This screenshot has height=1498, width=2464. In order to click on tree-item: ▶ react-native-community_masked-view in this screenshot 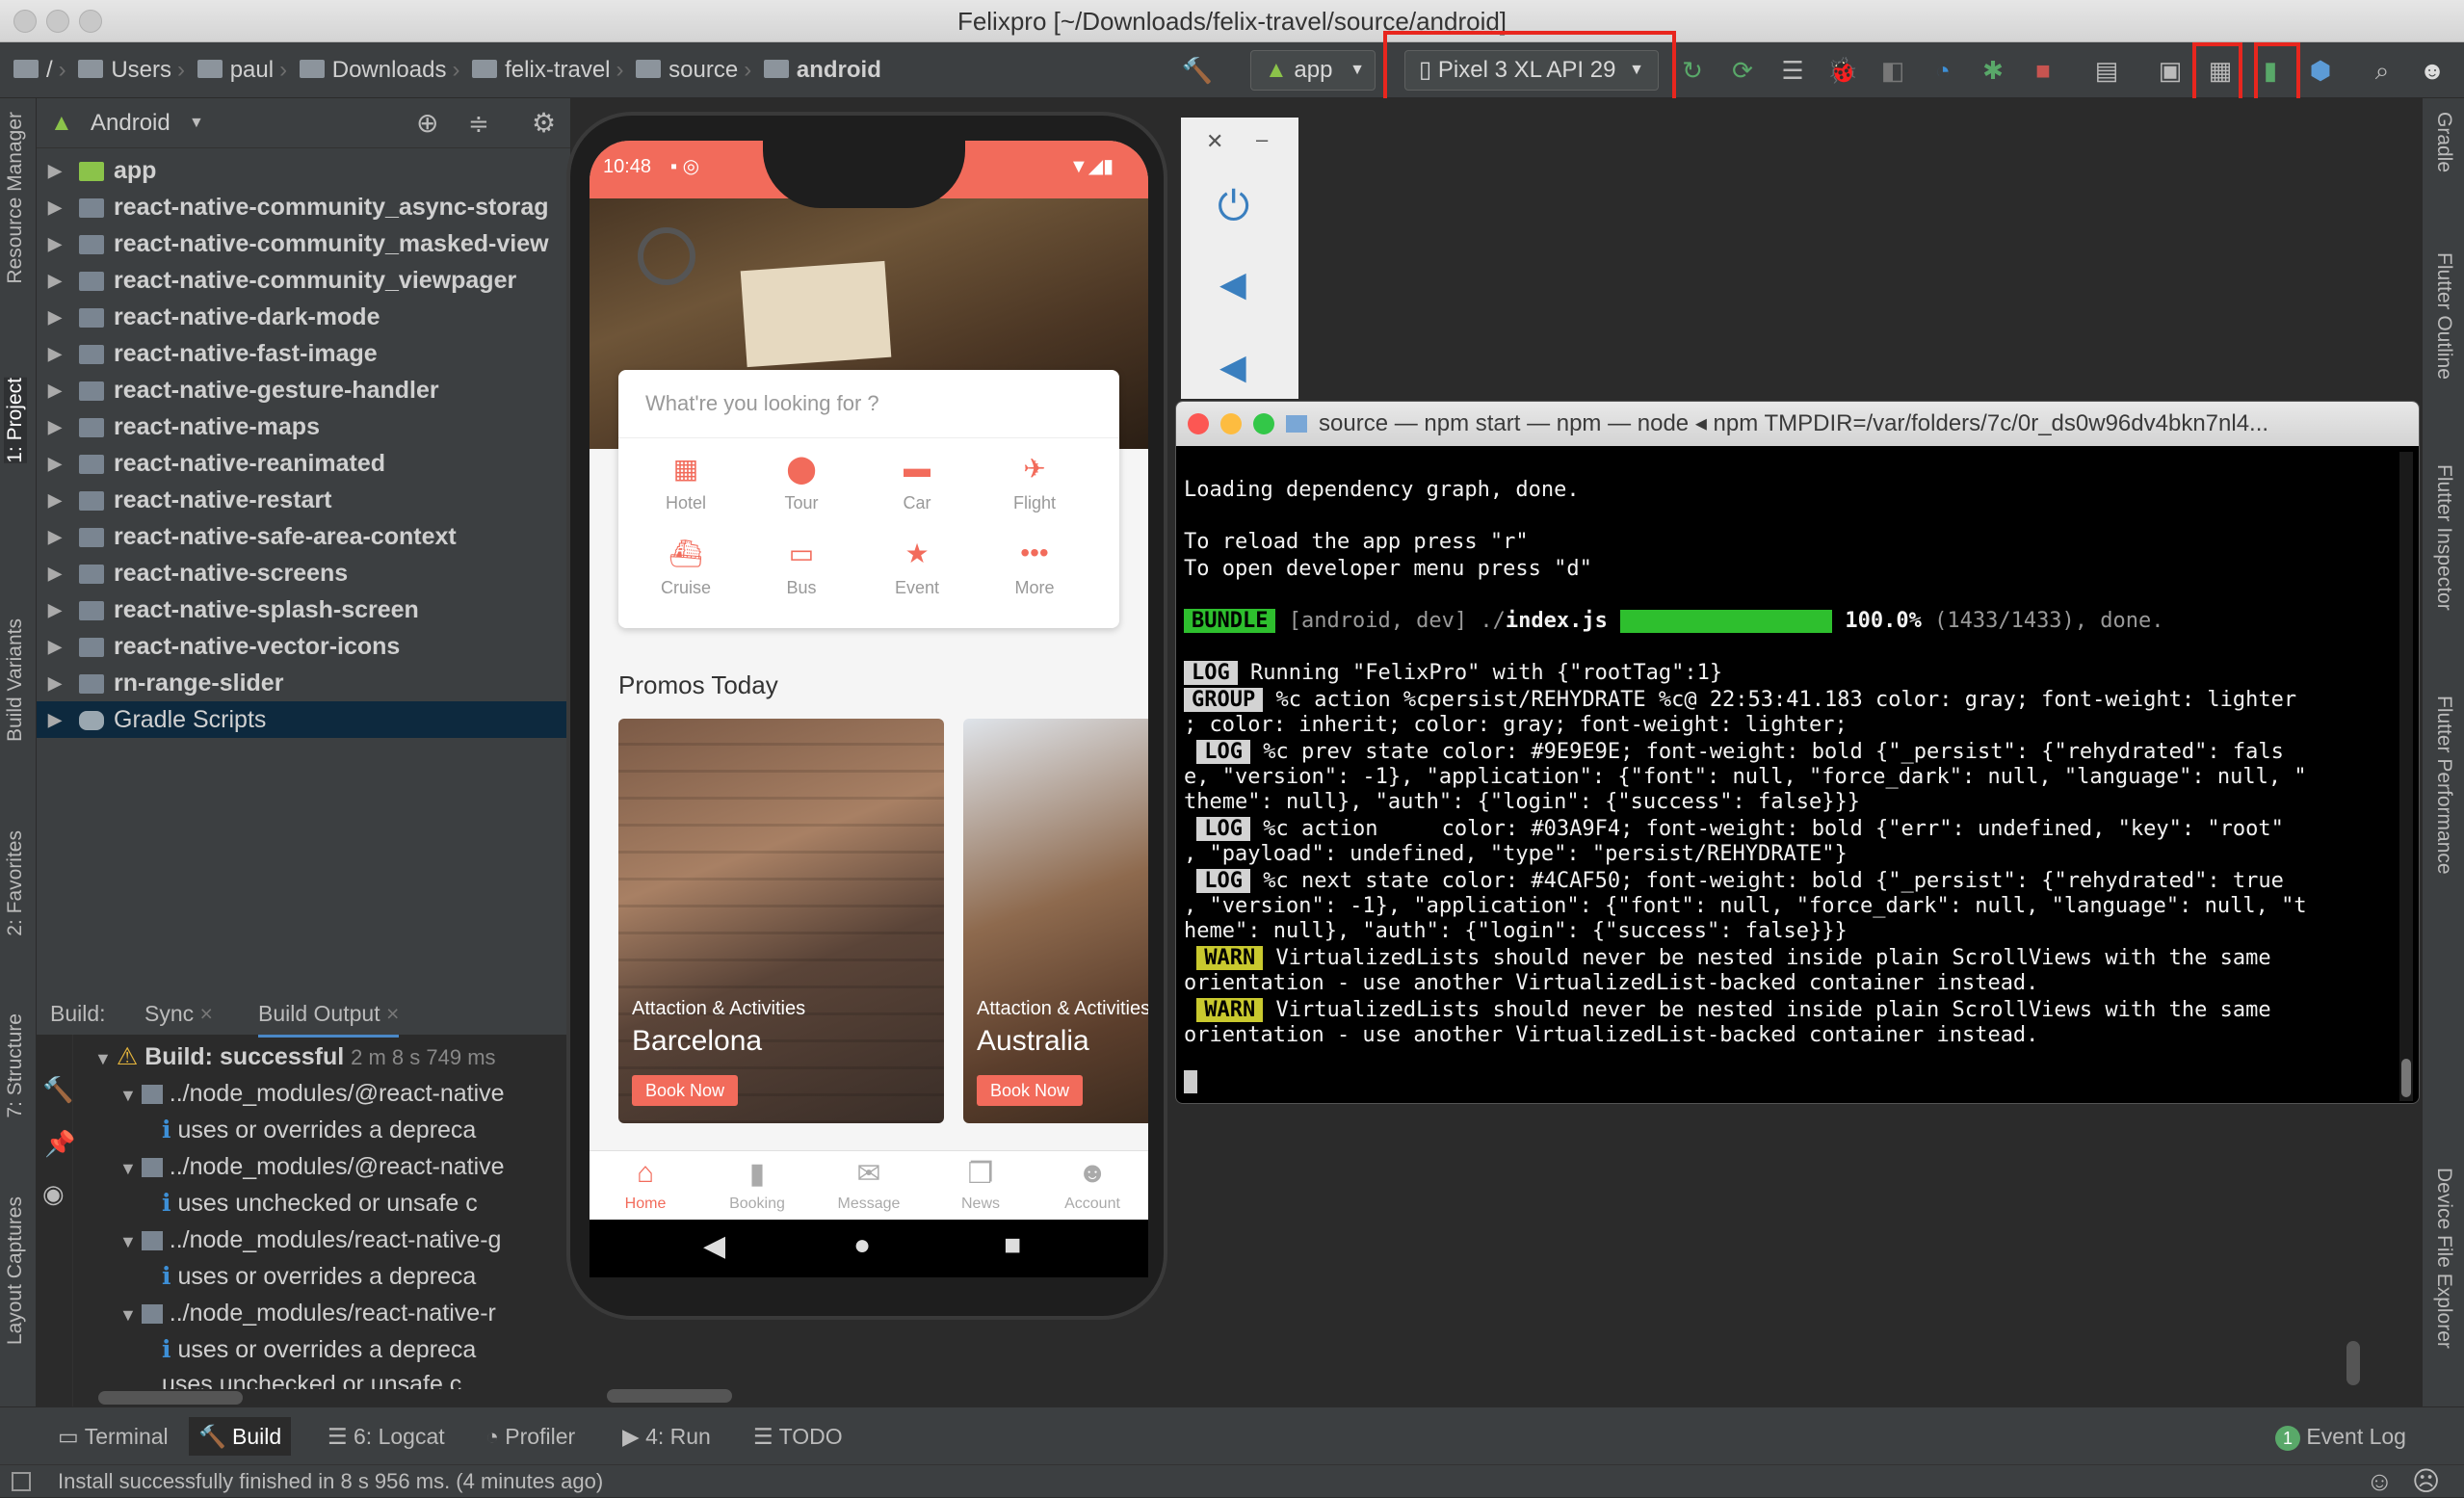, I will do `click(303, 243)`.